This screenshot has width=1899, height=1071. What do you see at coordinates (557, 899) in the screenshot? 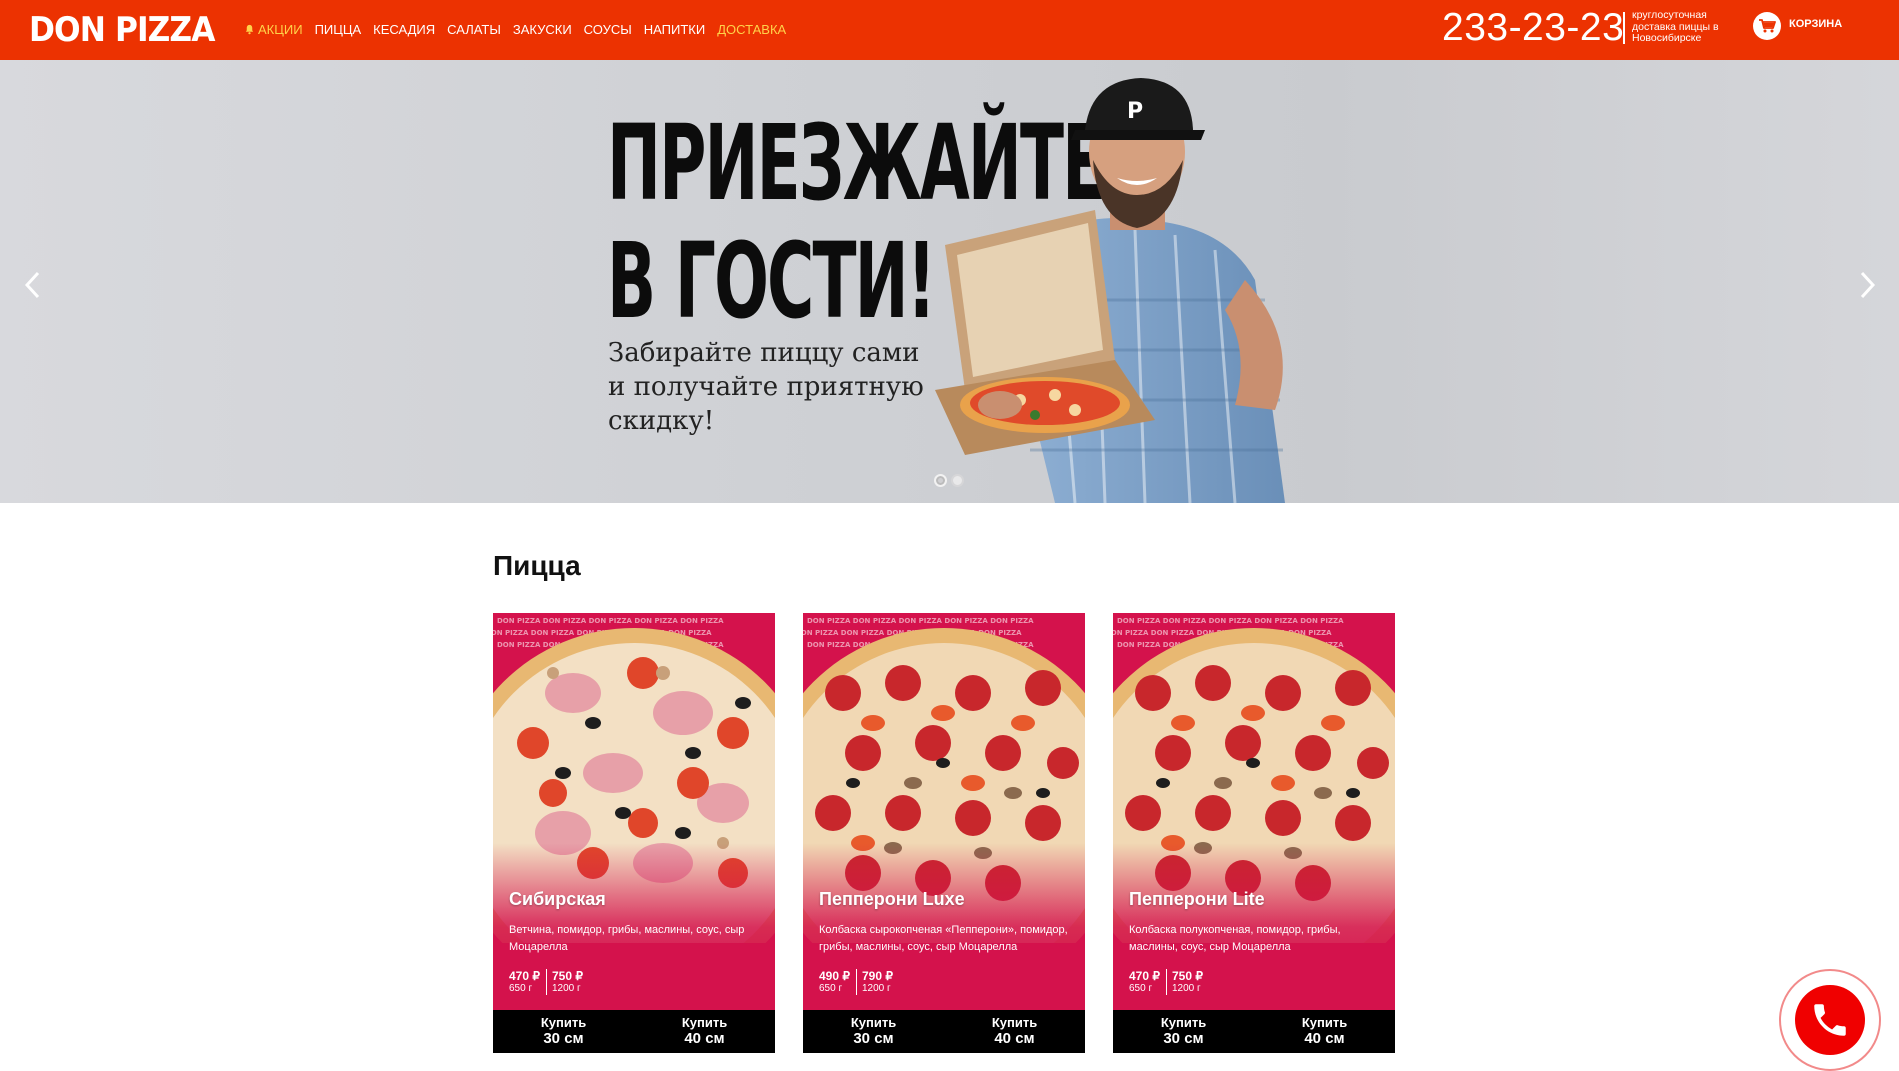
I see `product-name: Сибирская` at bounding box center [557, 899].